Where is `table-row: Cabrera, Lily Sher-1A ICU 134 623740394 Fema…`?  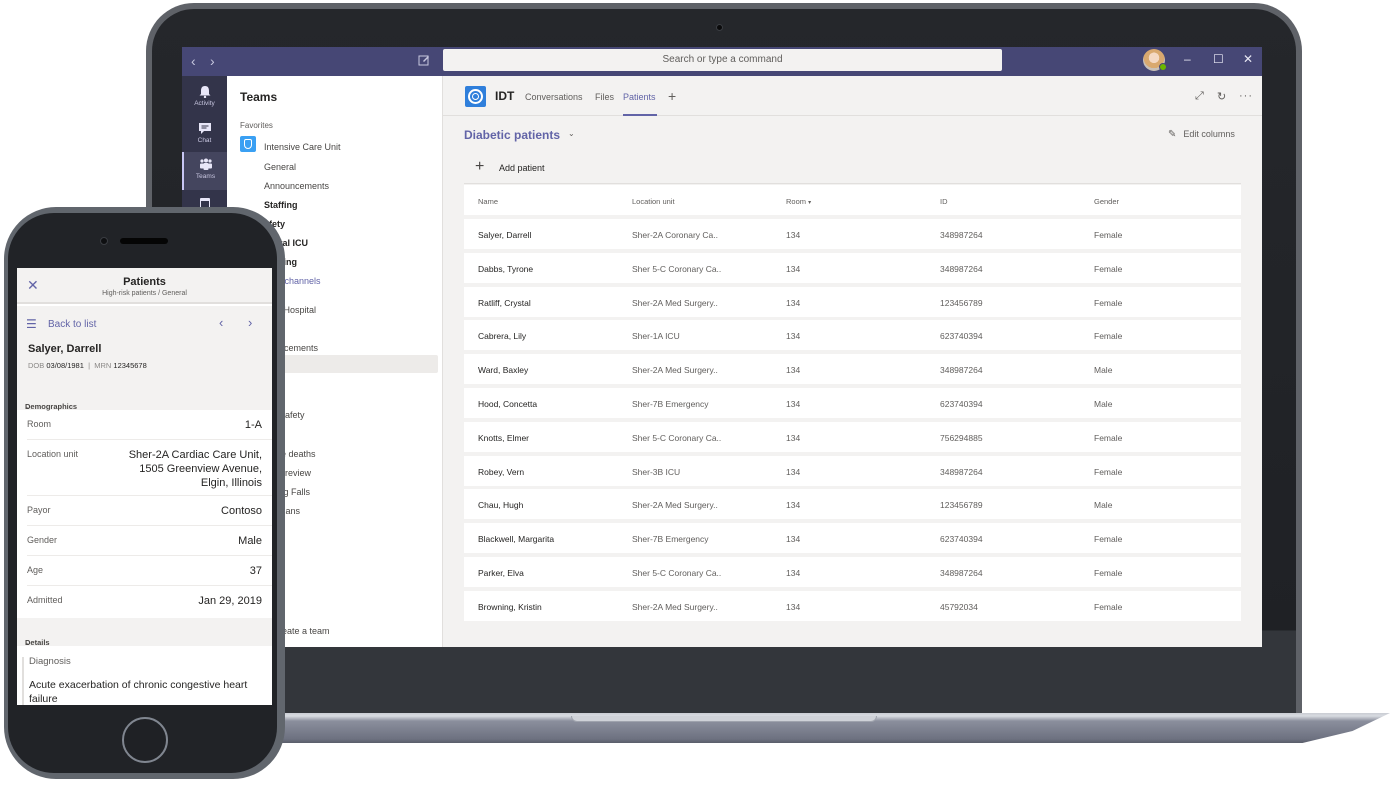
table-row: Cabrera, Lily Sher-1A ICU 134 623740394 Fema… is located at coordinates (852, 336).